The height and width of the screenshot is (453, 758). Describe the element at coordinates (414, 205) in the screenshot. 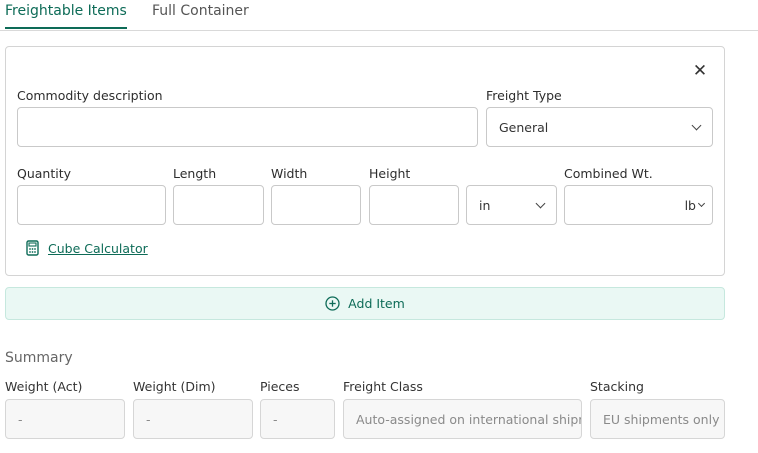

I see `height-input` at that location.